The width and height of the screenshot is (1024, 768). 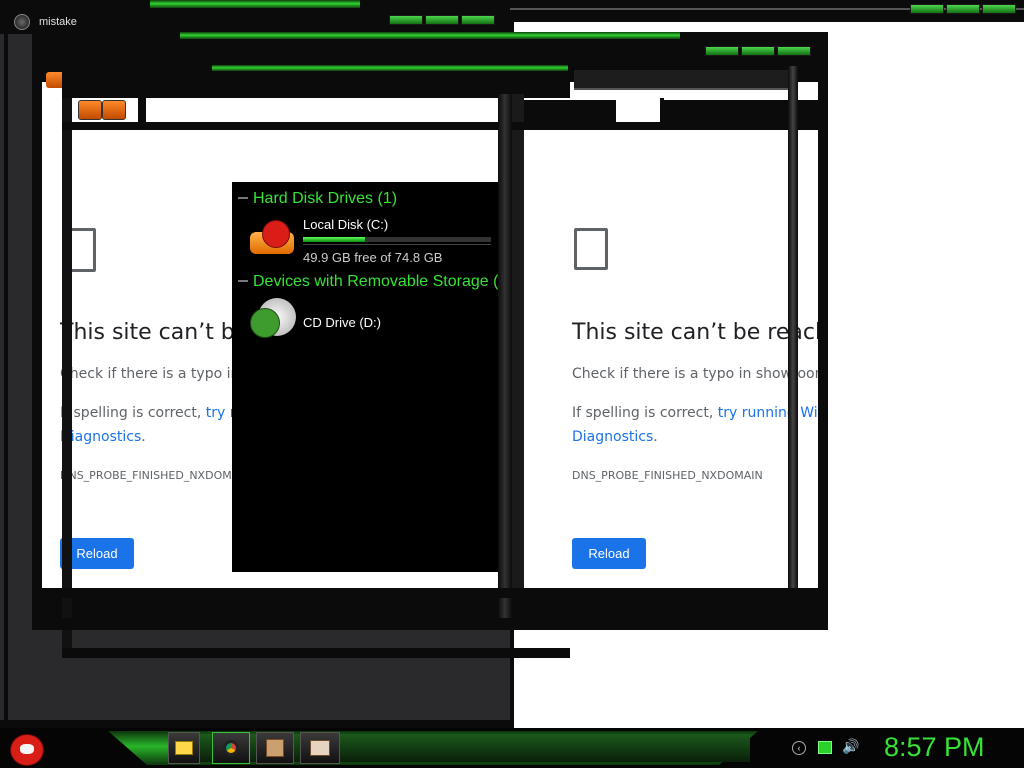 What do you see at coordinates (375, 282) in the screenshot?
I see `group-removable-storage: Devices with Removable Storage (1)` at bounding box center [375, 282].